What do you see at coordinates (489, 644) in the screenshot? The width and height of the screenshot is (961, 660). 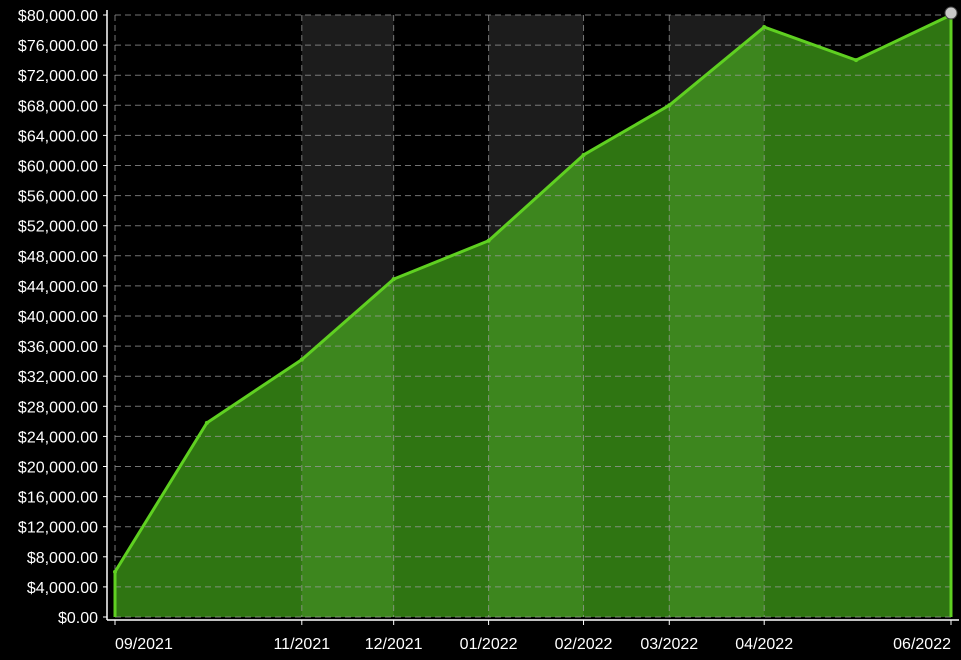 I see `x-tick-label: 01/2022` at bounding box center [489, 644].